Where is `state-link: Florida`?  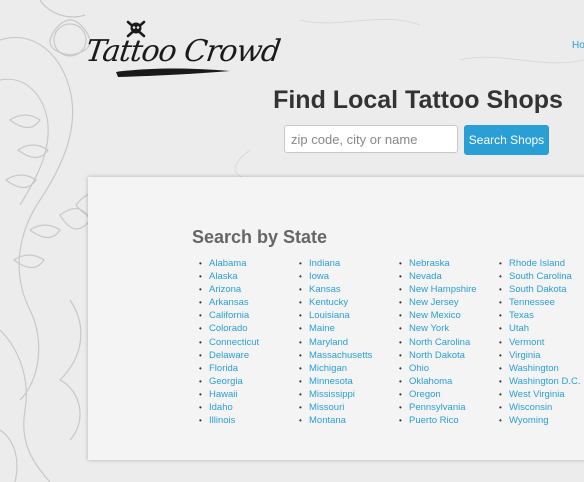 state-link: Florida is located at coordinates (223, 368).